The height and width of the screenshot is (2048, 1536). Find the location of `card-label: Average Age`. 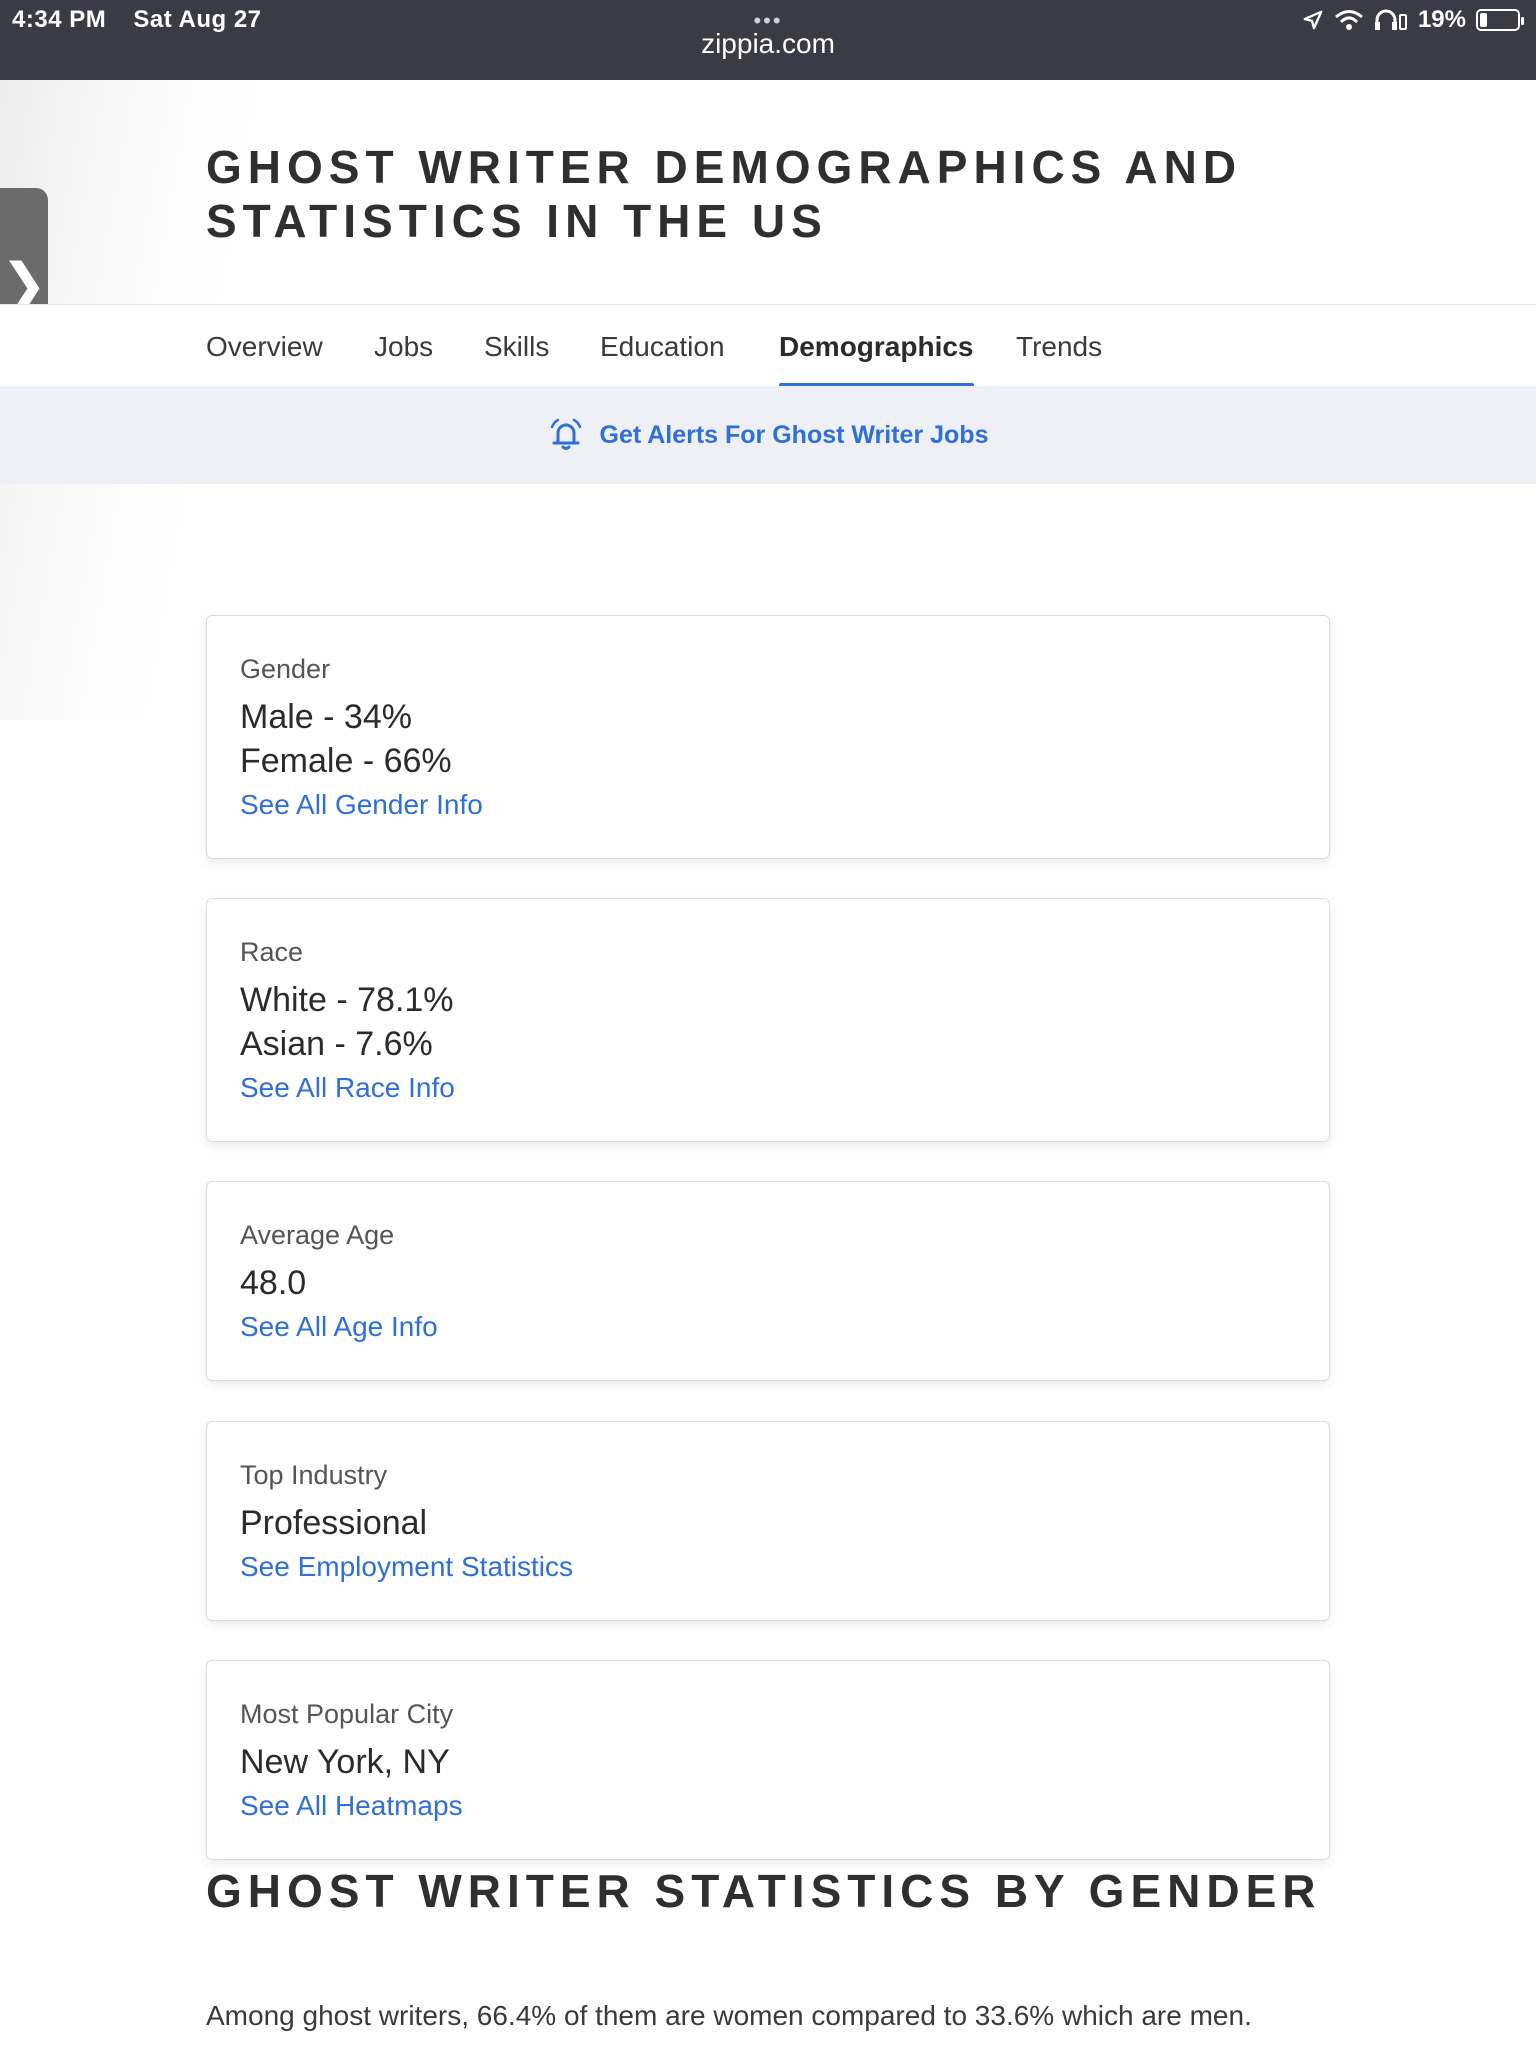

card-label: Average Age is located at coordinates (317, 1235).